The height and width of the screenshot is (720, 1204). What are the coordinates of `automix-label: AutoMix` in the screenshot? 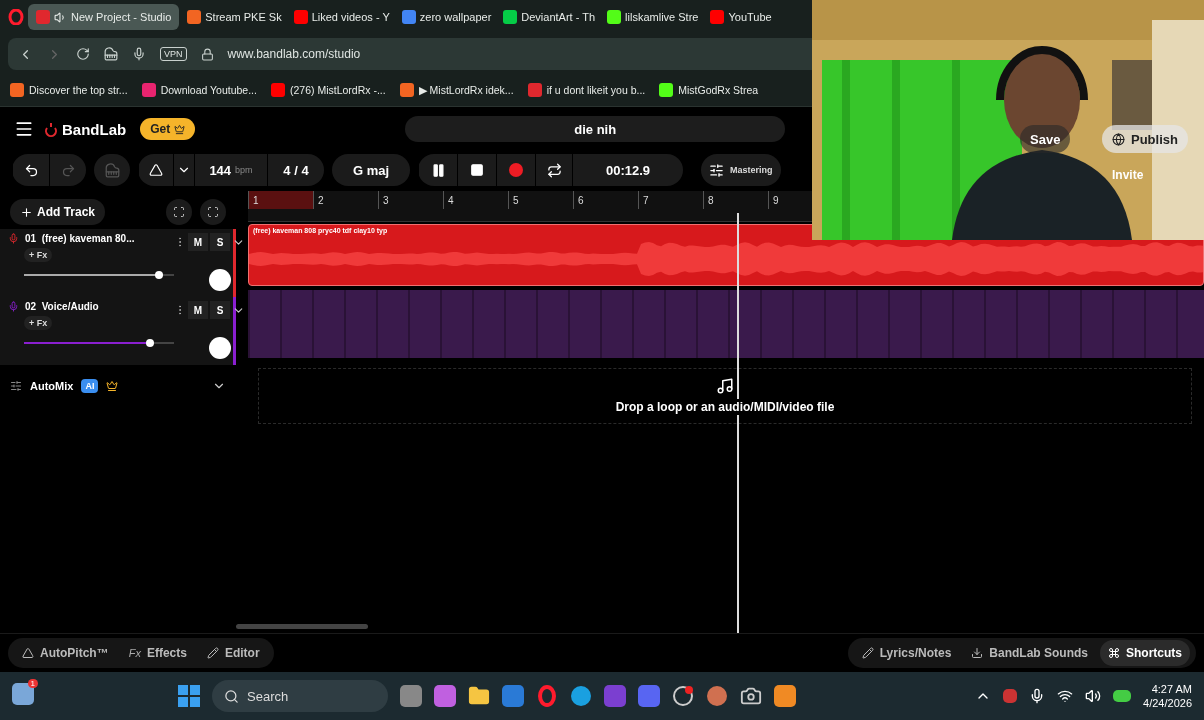 It's located at (52, 386).